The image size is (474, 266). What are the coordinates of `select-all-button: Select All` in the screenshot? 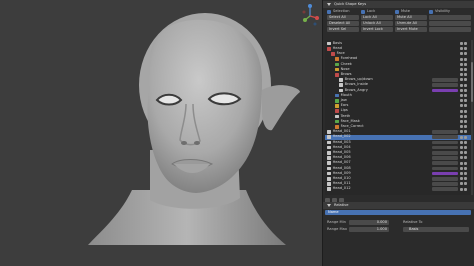 It's located at (343, 17).